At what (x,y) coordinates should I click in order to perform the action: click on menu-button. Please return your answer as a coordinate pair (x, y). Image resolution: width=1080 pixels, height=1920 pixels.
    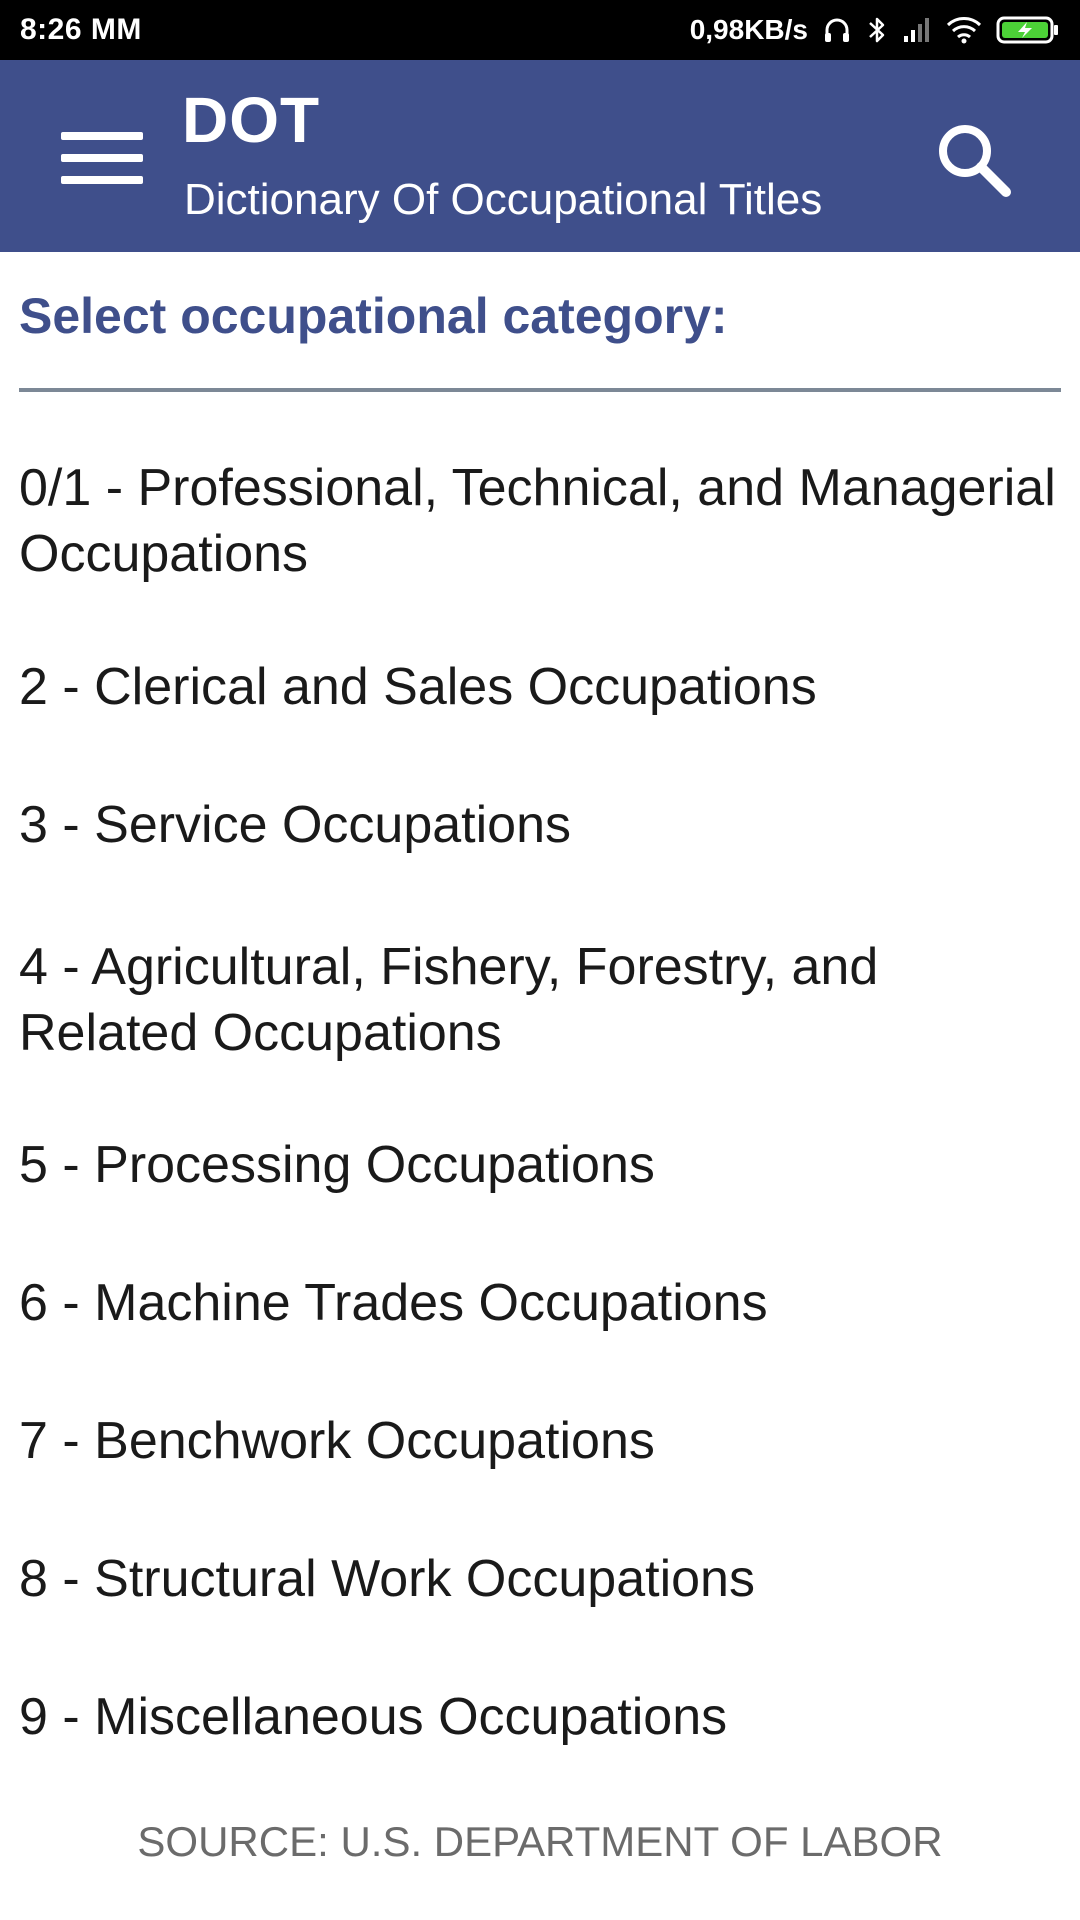
    Looking at the image, I should click on (102, 158).